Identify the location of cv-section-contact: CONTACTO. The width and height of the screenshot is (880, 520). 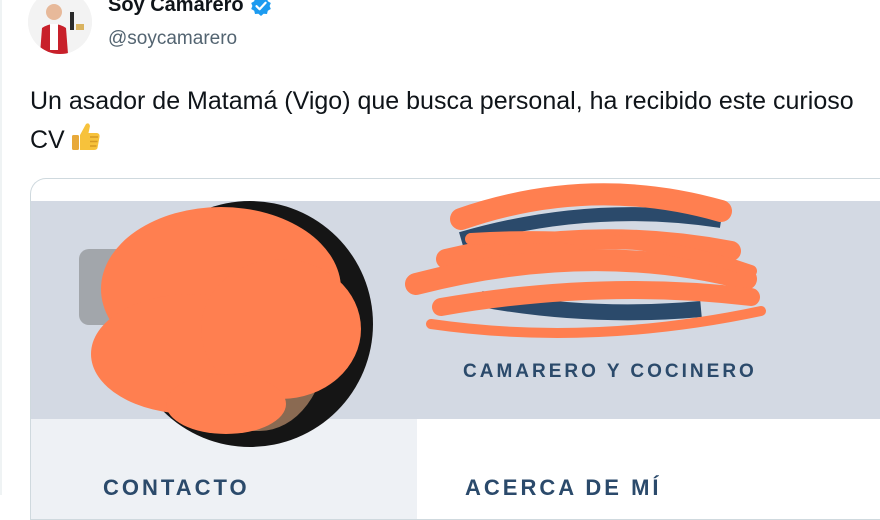
(176, 487).